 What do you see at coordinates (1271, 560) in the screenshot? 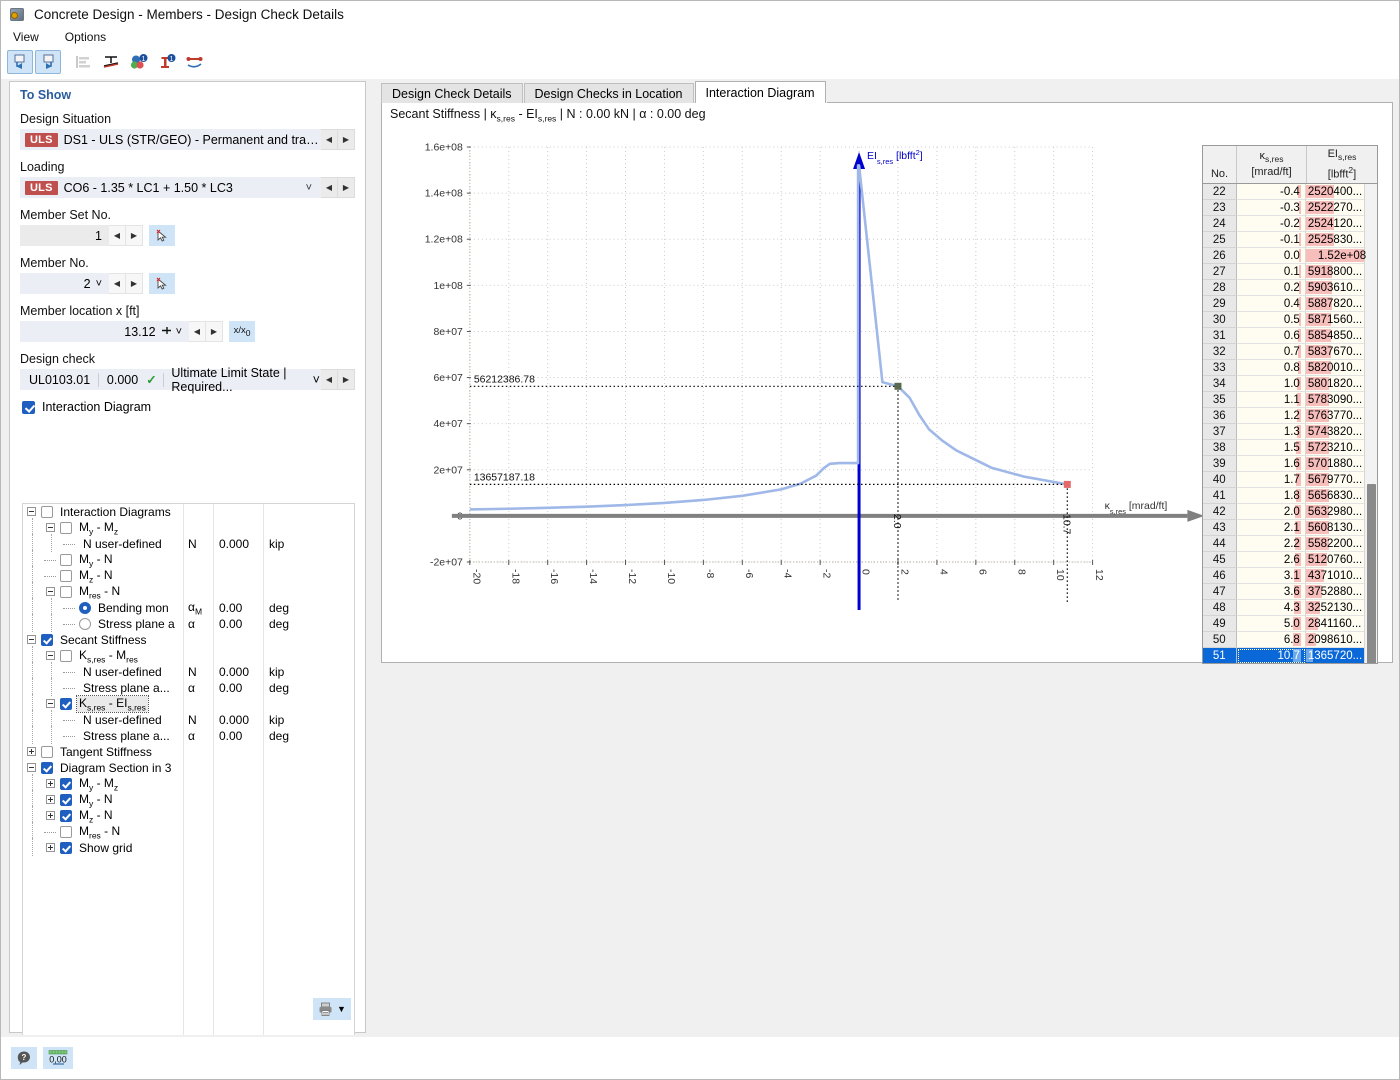
I see `table-cell-ks: 2.6` at bounding box center [1271, 560].